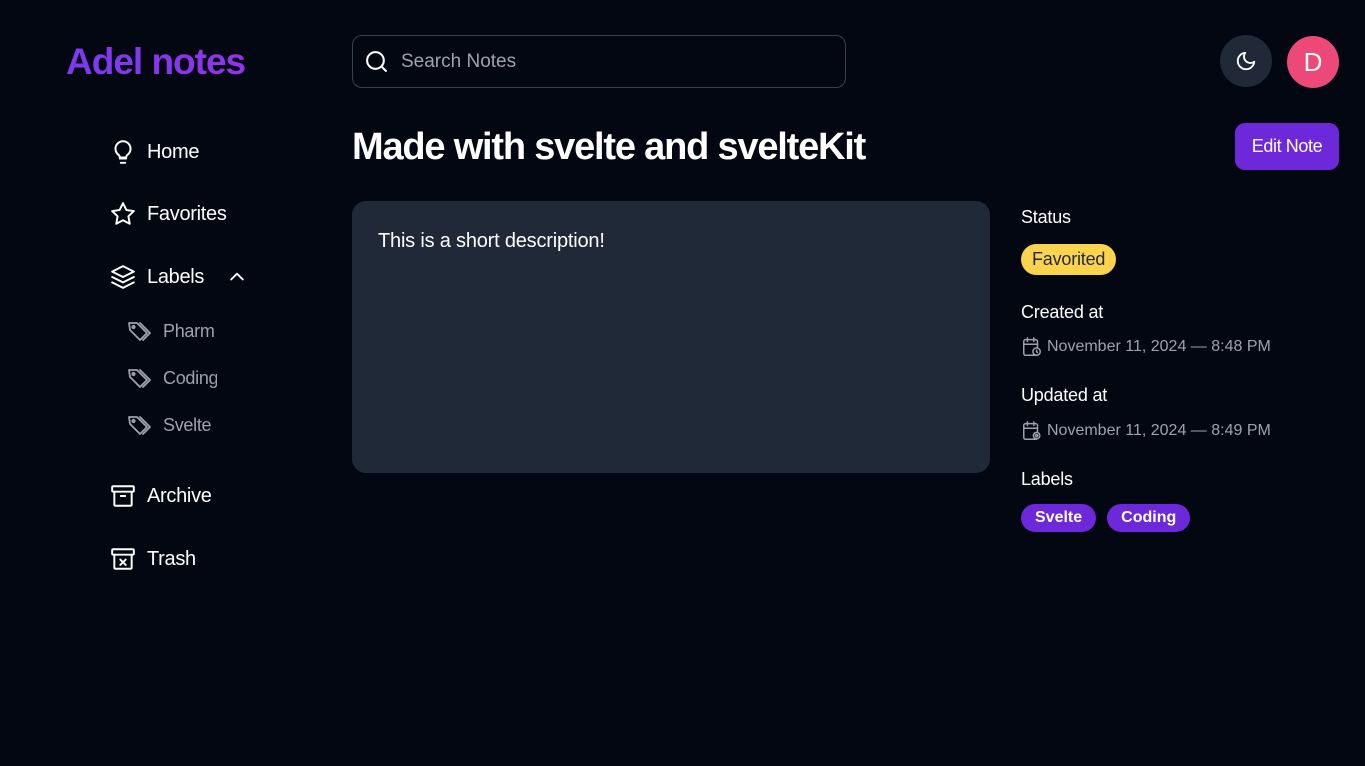 The width and height of the screenshot is (1365, 766). What do you see at coordinates (1059, 518) in the screenshot?
I see `label-chip-svelte: Svelte` at bounding box center [1059, 518].